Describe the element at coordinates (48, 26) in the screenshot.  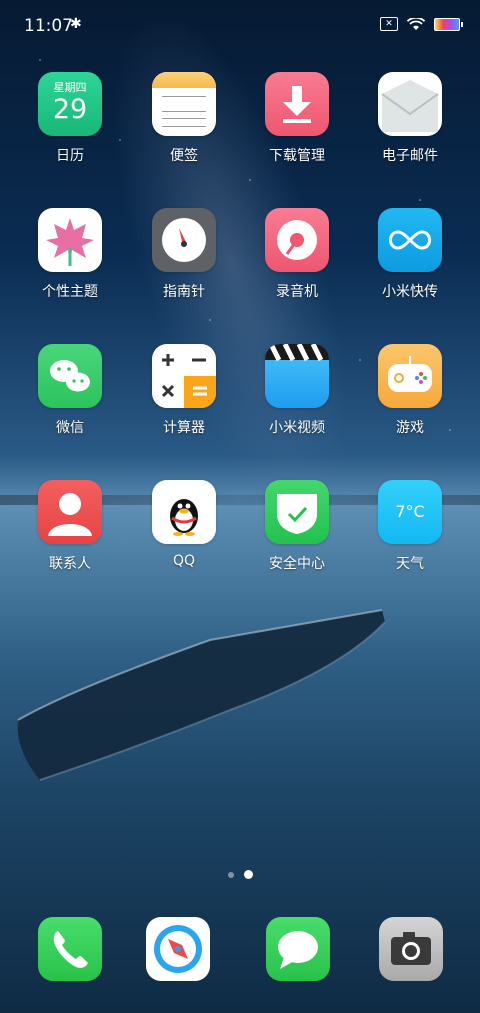
I see `status-time: 11:07` at that location.